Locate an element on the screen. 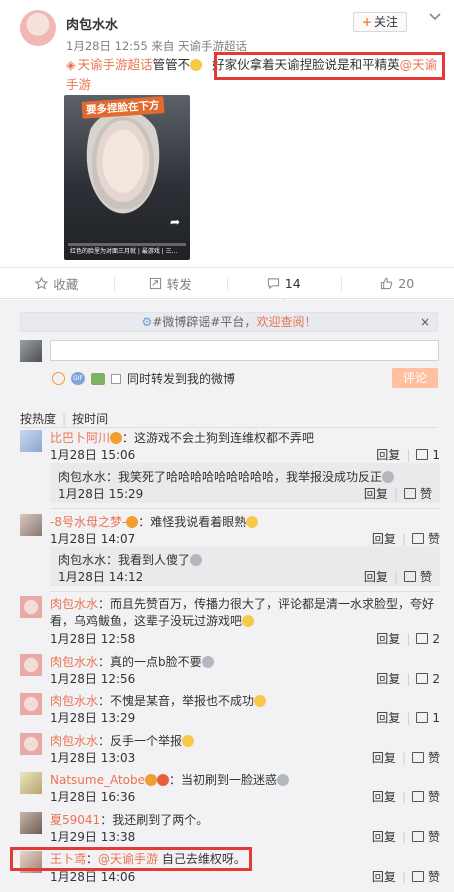 This screenshot has width=454, height=892. comment-input is located at coordinates (244, 350).